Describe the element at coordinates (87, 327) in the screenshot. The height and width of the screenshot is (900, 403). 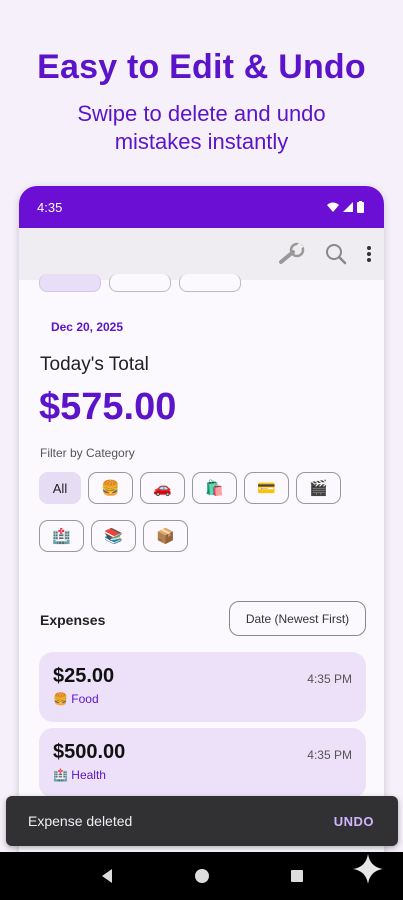
I see `date-selector: Dec 20, 2025` at that location.